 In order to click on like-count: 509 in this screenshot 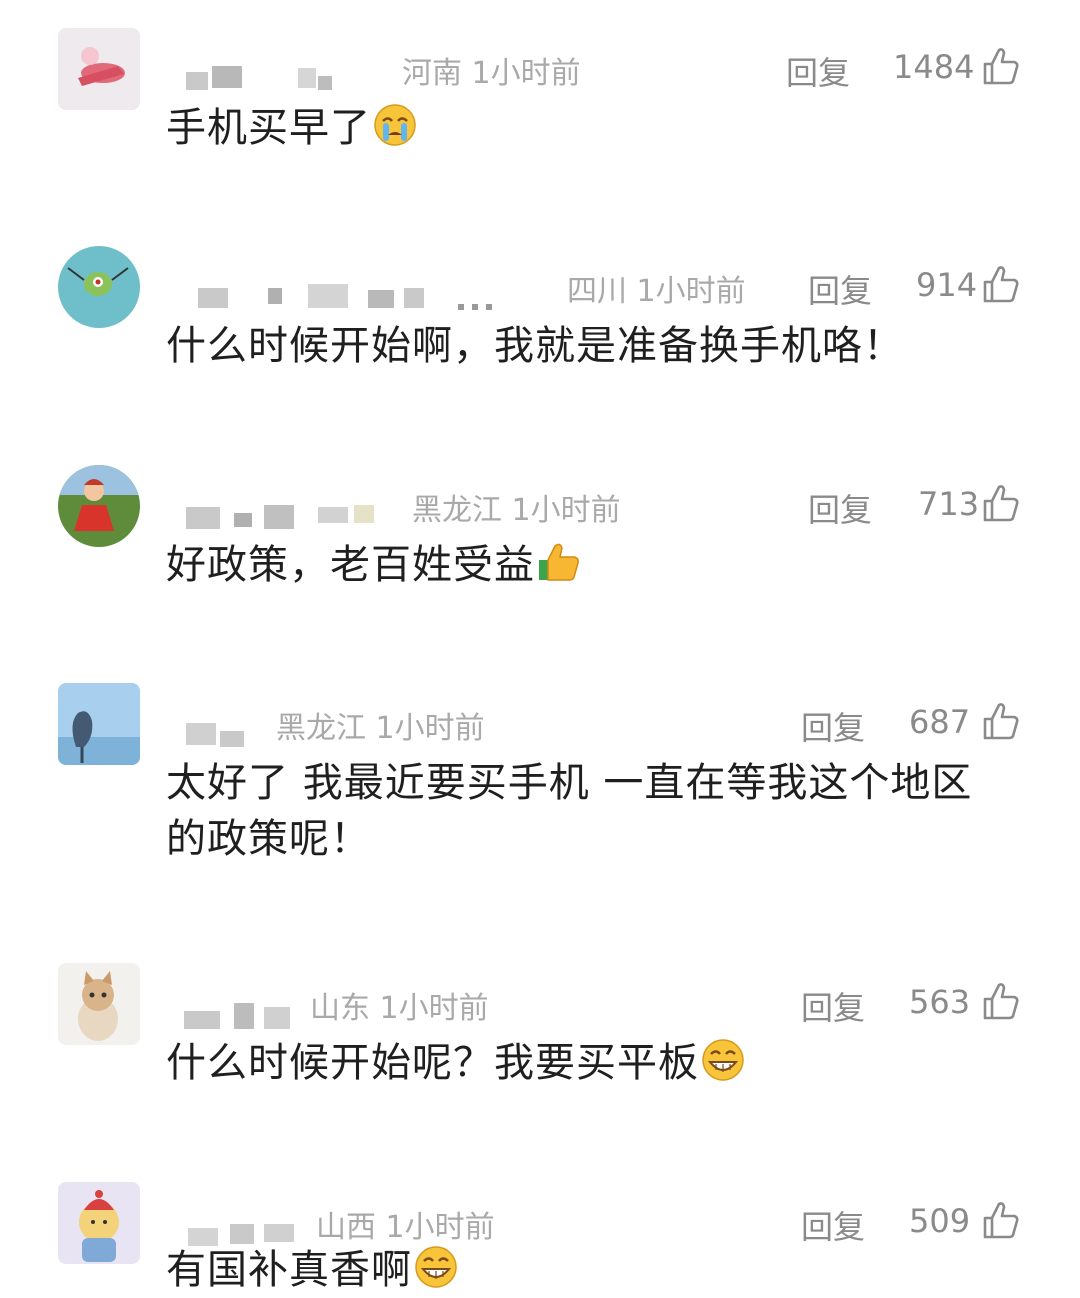, I will do `click(940, 1221)`.